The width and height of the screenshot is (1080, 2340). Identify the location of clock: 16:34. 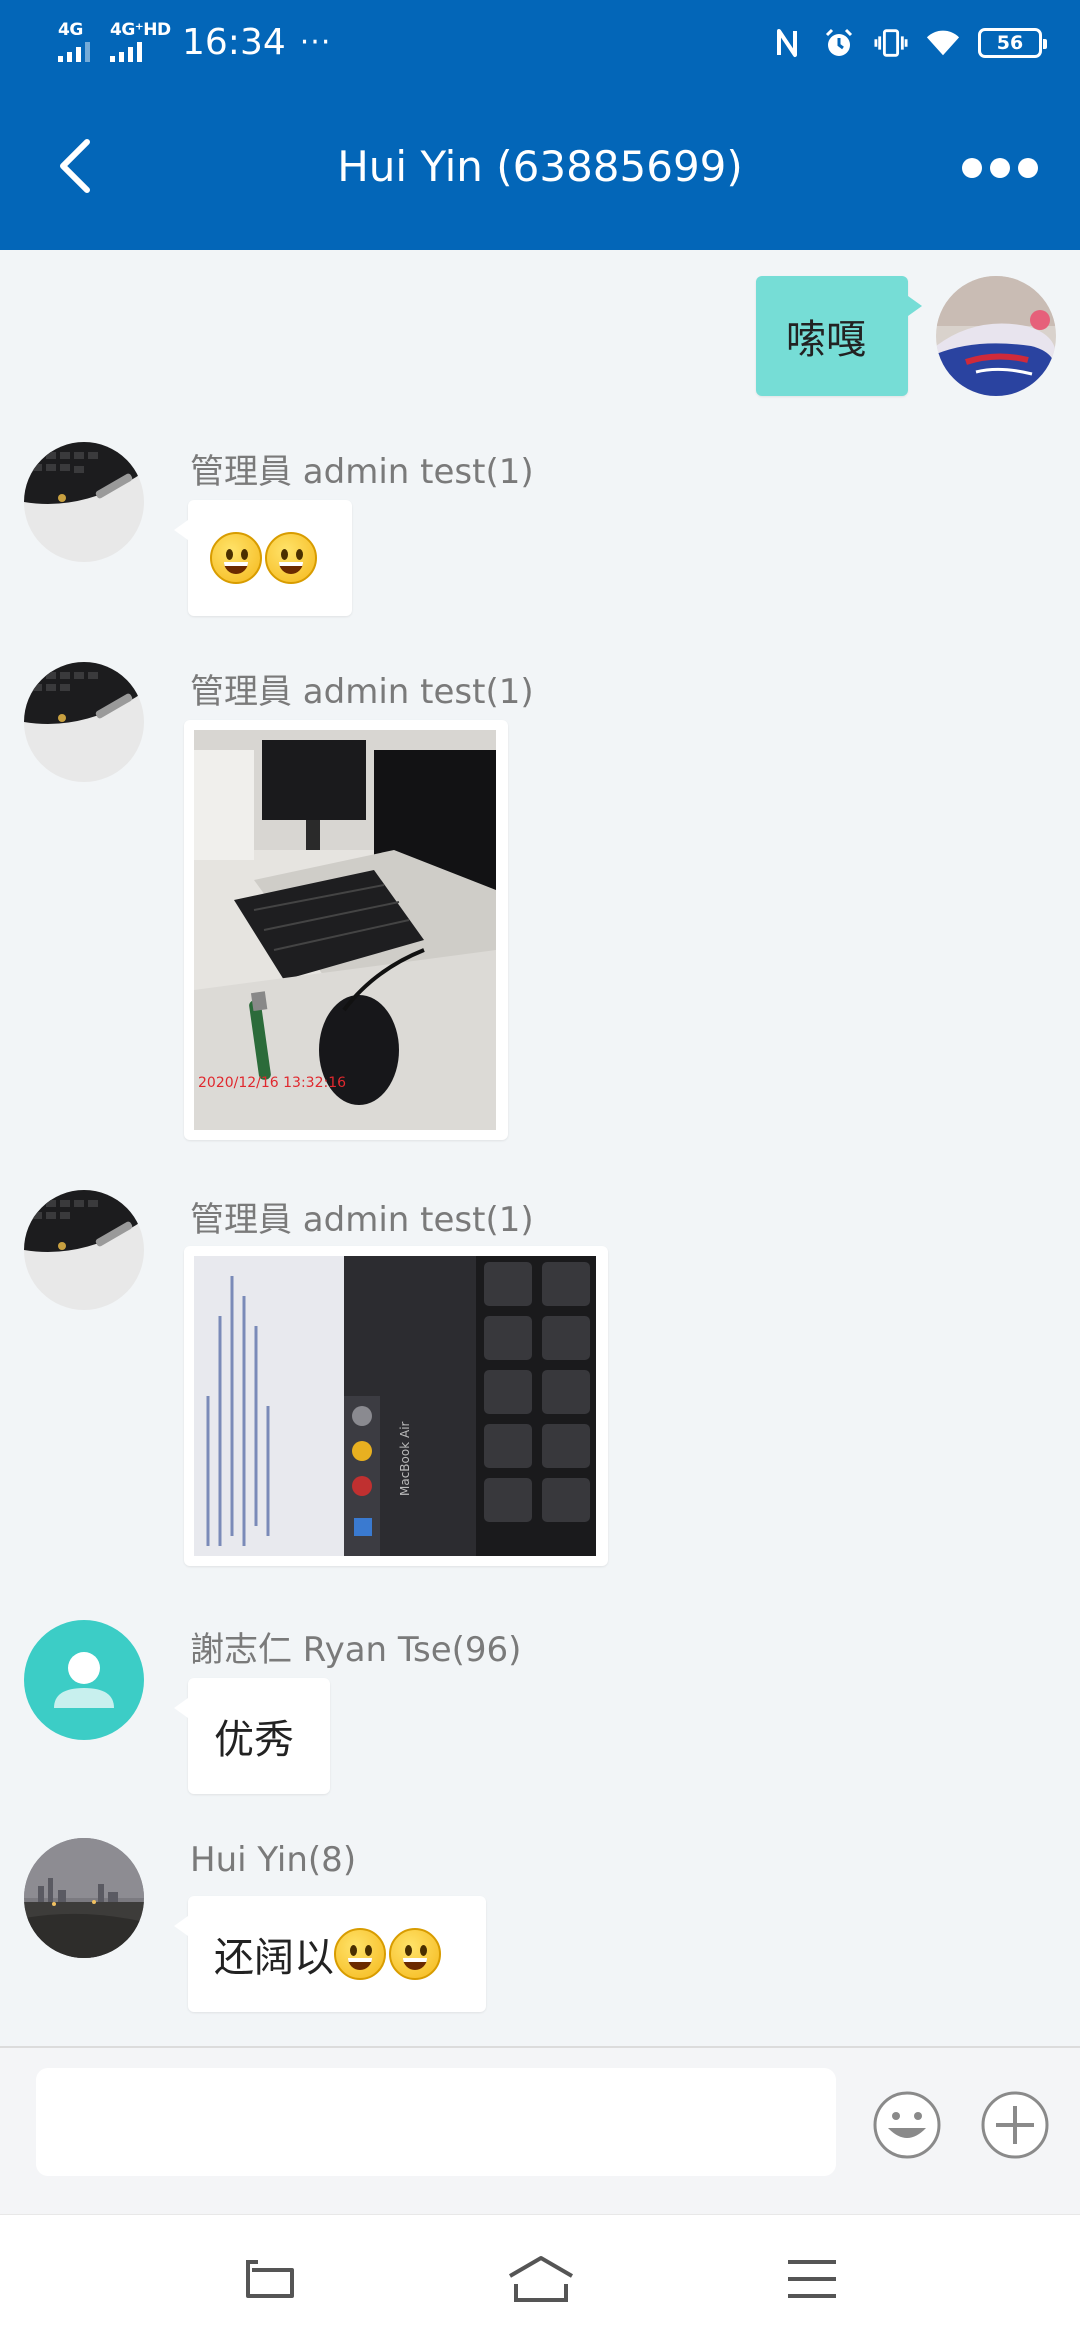
(234, 42).